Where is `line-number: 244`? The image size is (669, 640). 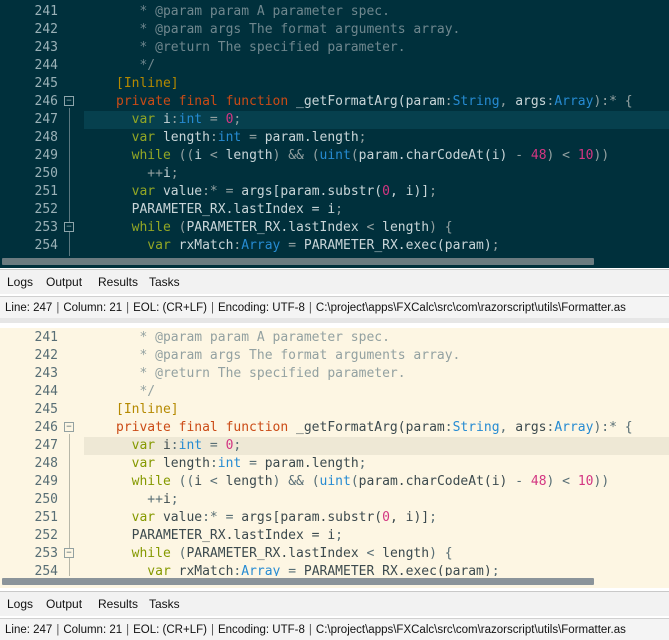
line-number: 244 is located at coordinates (46, 391).